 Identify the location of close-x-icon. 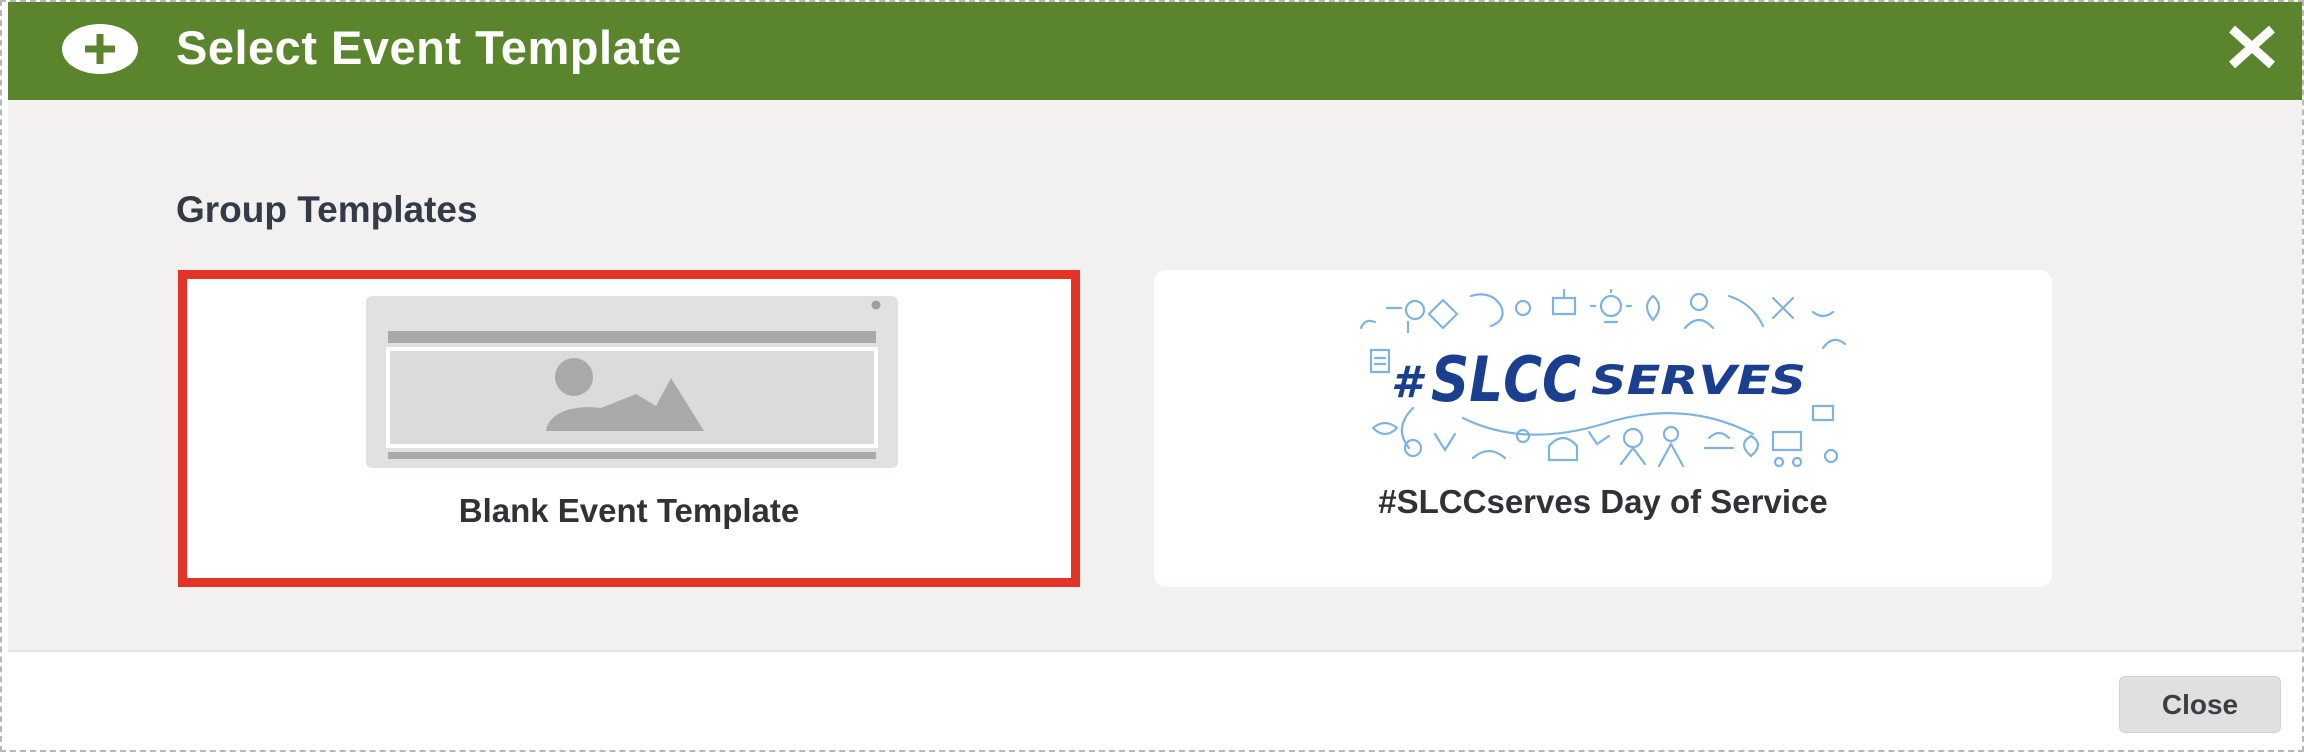
(2252, 47).